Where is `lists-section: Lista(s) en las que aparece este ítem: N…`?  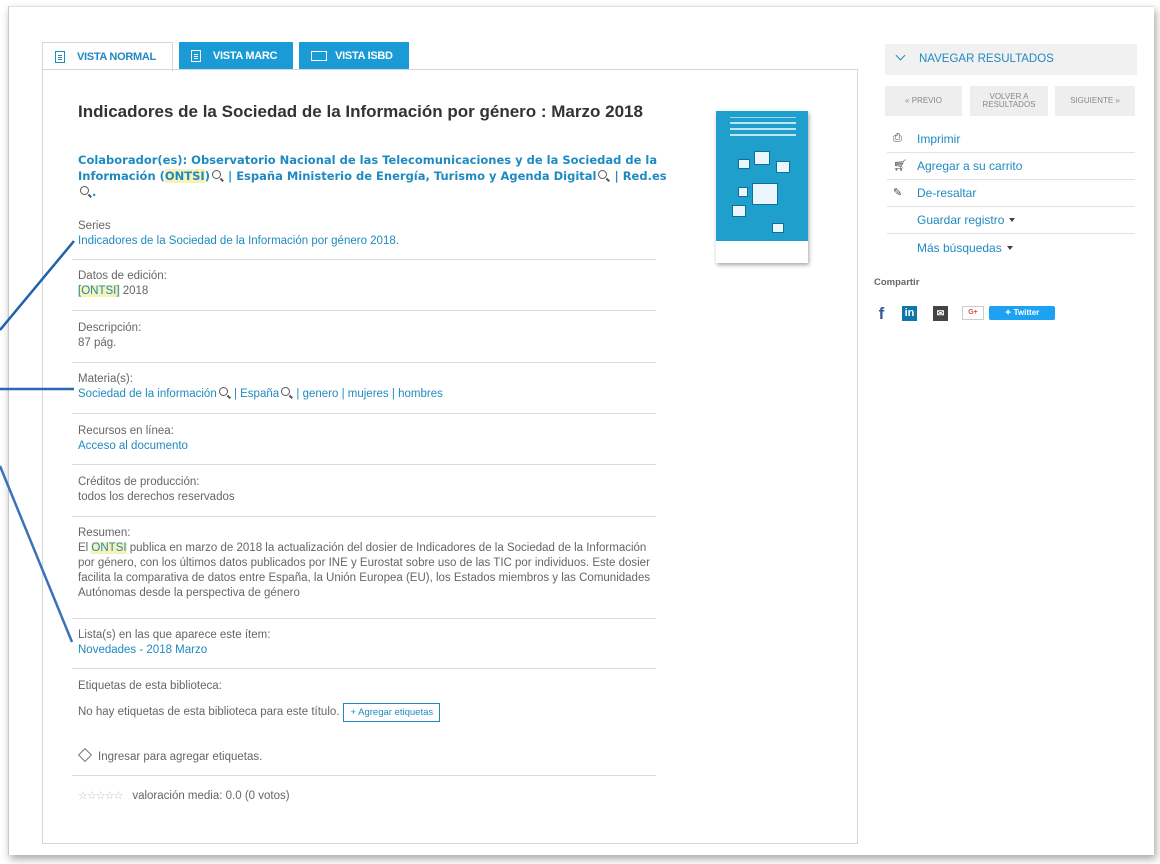
lists-section: Lista(s) en las que aparece este ítem: N… is located at coordinates (368, 643).